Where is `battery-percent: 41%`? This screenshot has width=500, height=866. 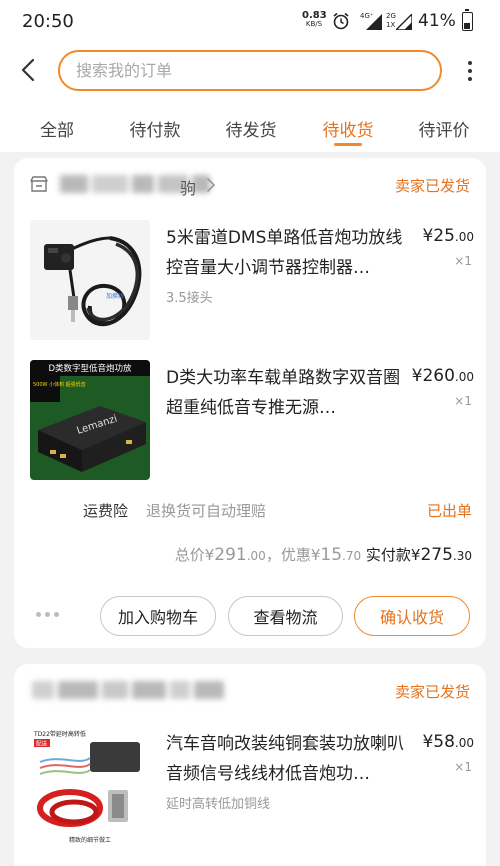
battery-percent: 41% is located at coordinates (437, 21).